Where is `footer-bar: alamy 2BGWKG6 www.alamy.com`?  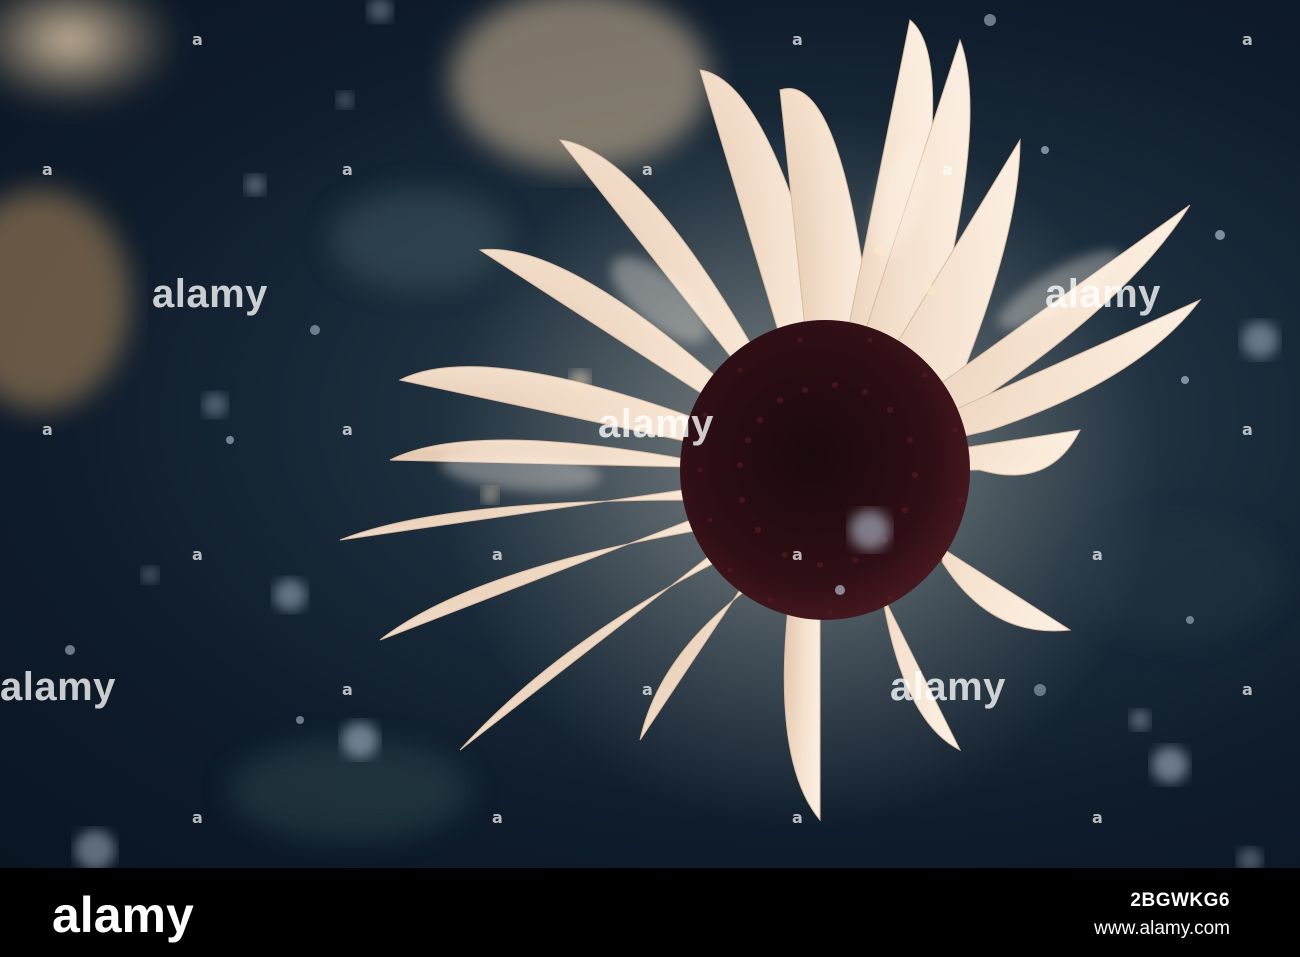 footer-bar: alamy 2BGWKG6 www.alamy.com is located at coordinates (650, 912).